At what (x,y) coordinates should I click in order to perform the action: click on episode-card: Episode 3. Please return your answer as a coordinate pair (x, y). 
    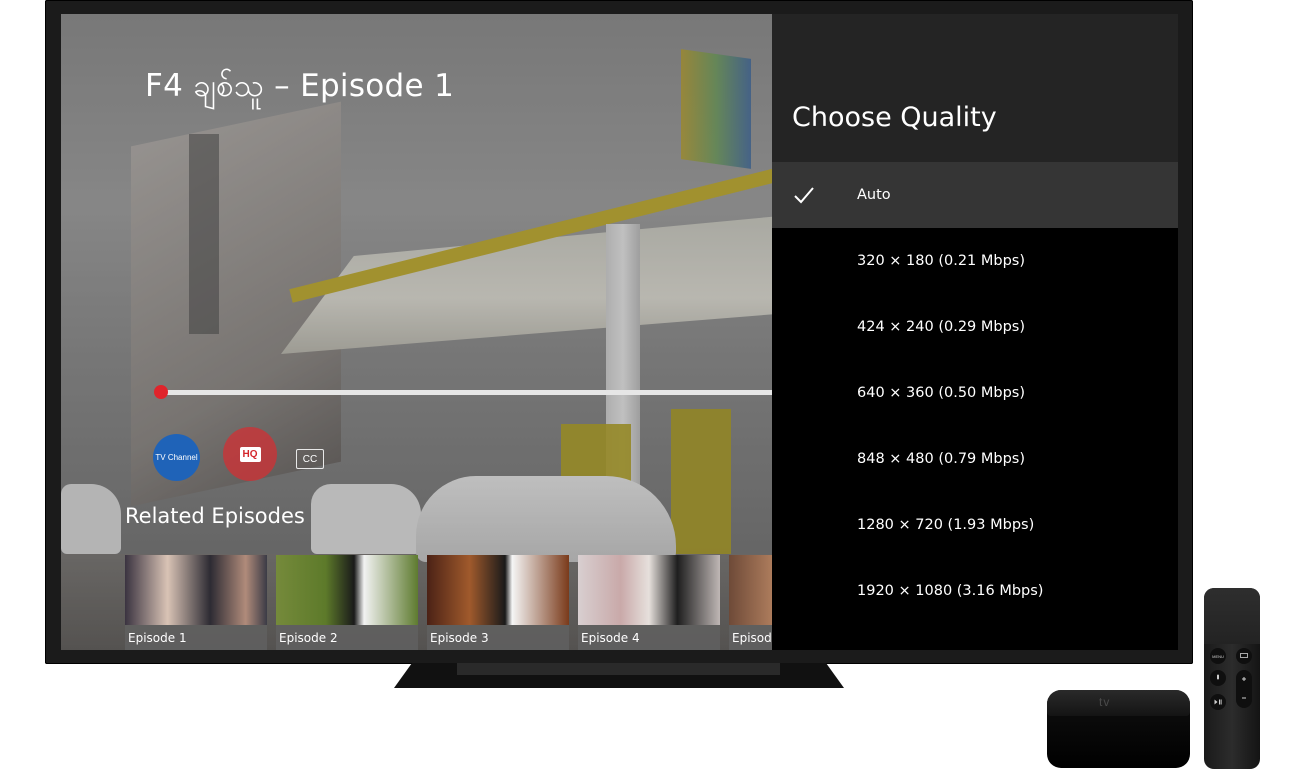
    Looking at the image, I should click on (498, 602).